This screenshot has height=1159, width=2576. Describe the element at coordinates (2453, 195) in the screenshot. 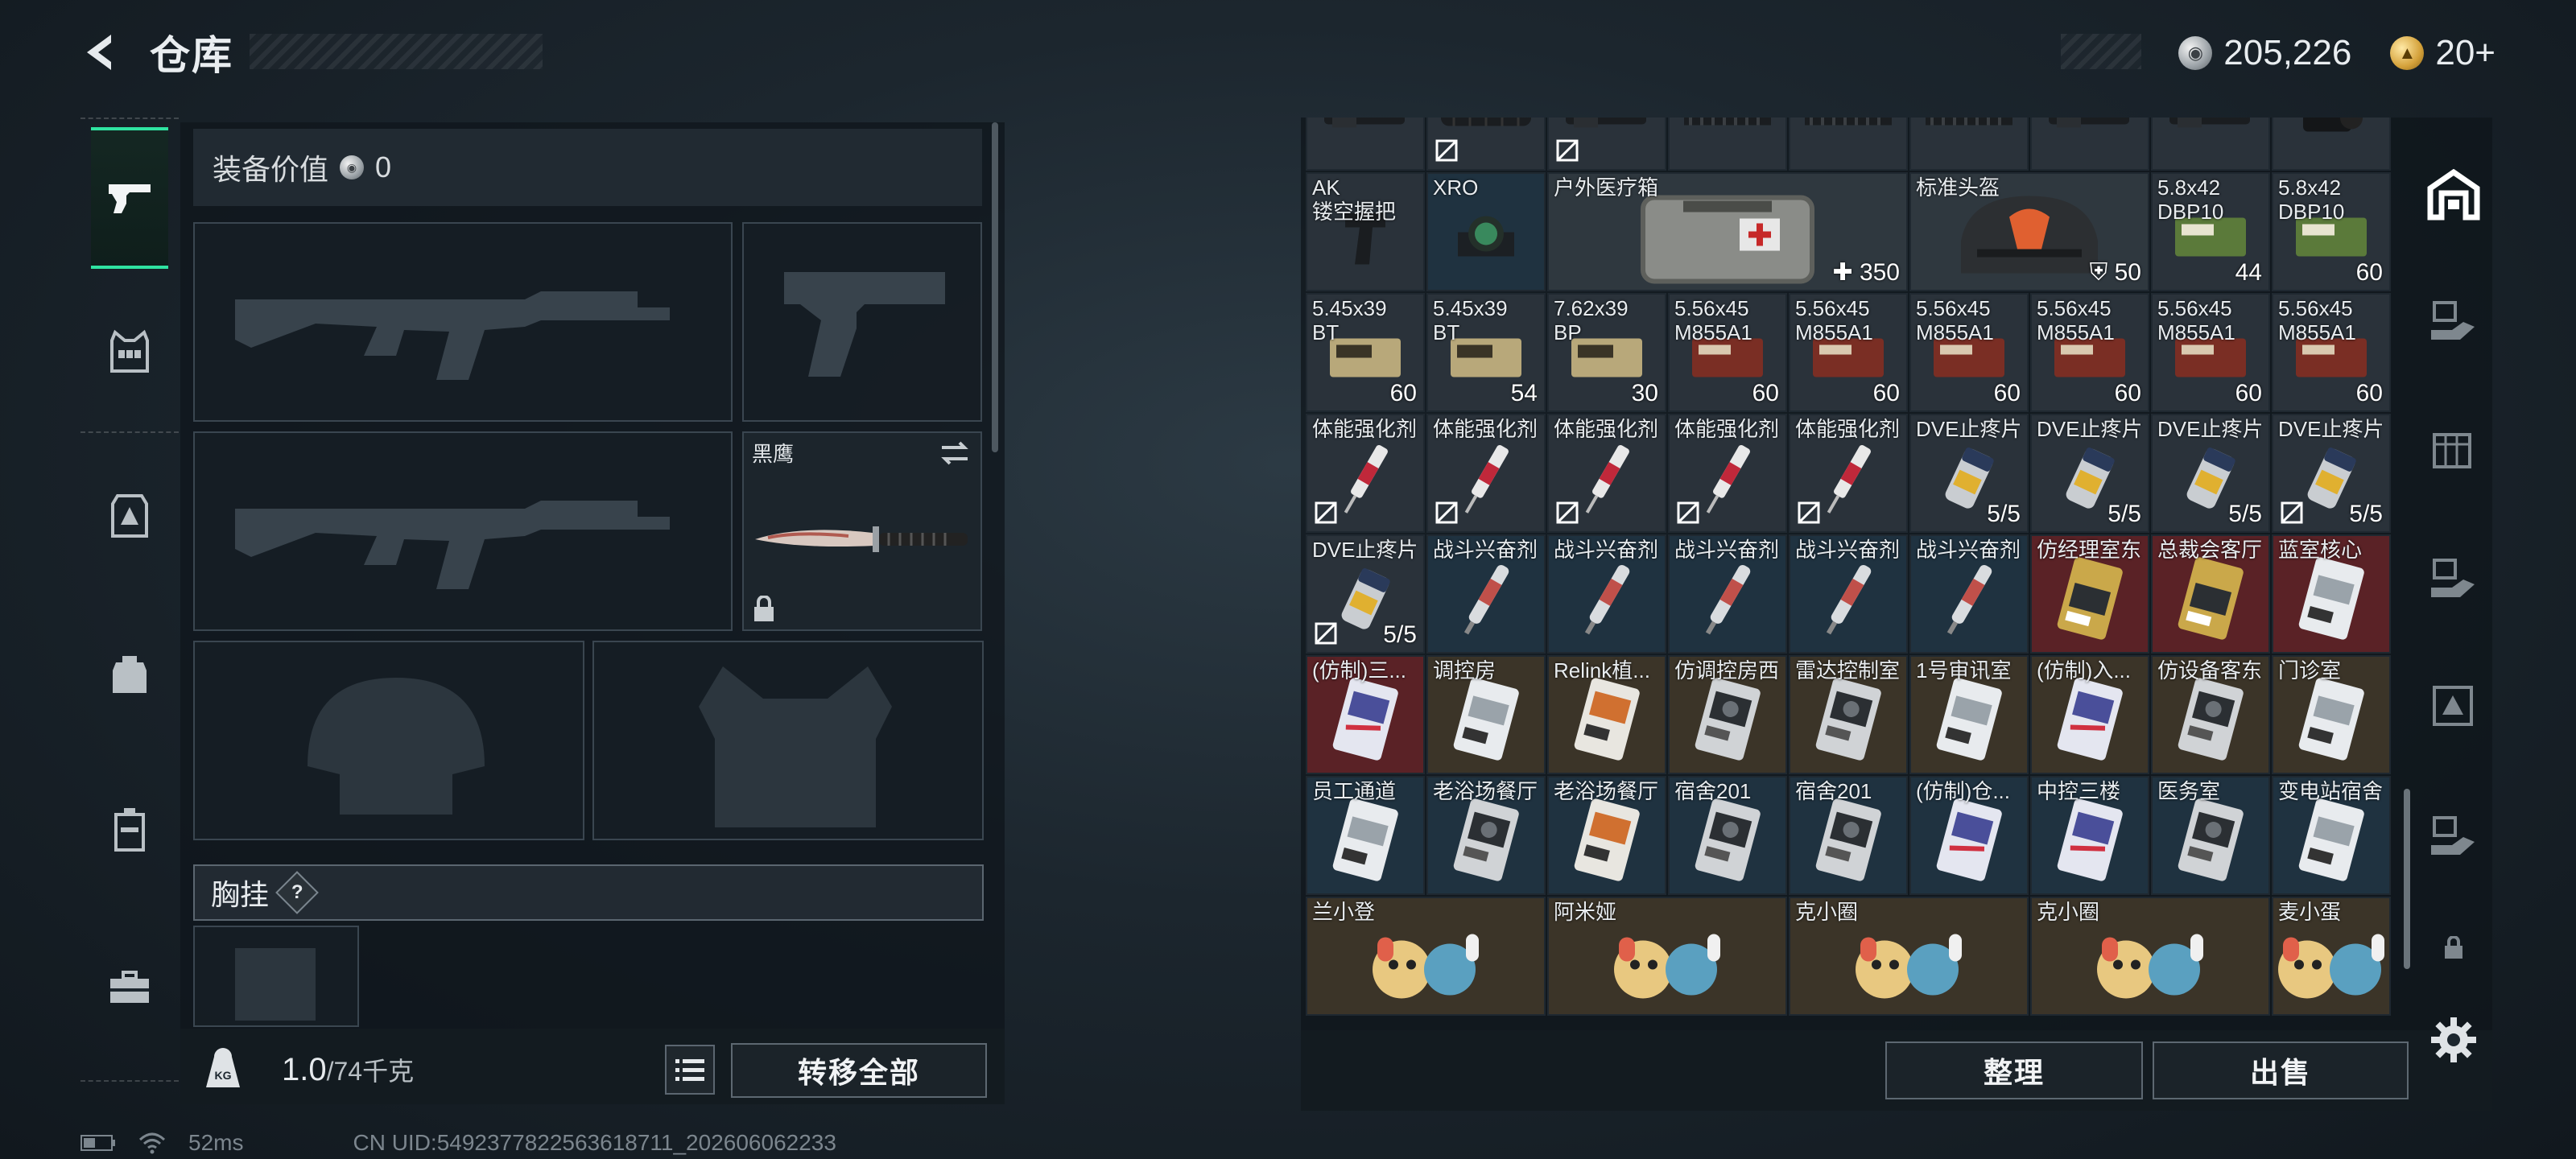

I see `warehouse-tab` at that location.